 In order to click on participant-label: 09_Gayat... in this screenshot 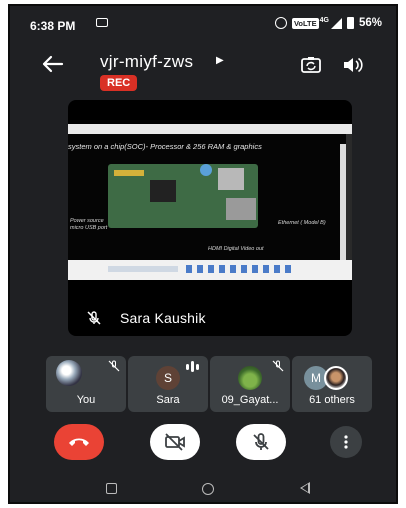, I will do `click(250, 400)`.